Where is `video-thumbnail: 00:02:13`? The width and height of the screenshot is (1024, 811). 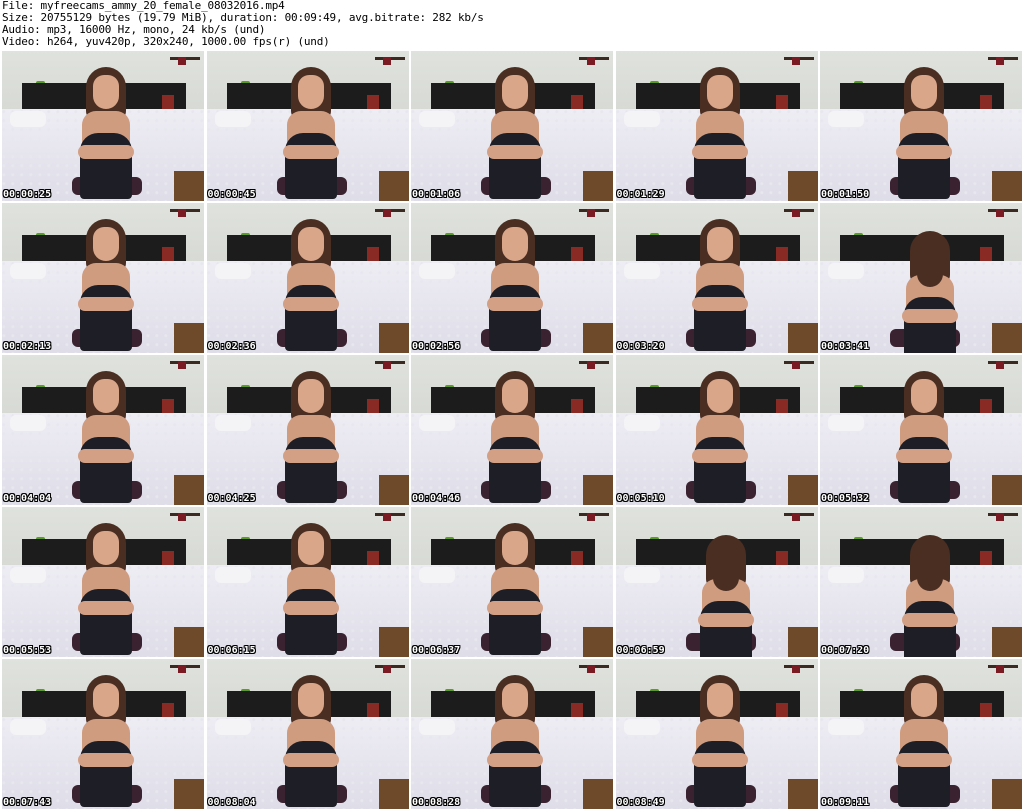
video-thumbnail: 00:02:13 is located at coordinates (103, 278).